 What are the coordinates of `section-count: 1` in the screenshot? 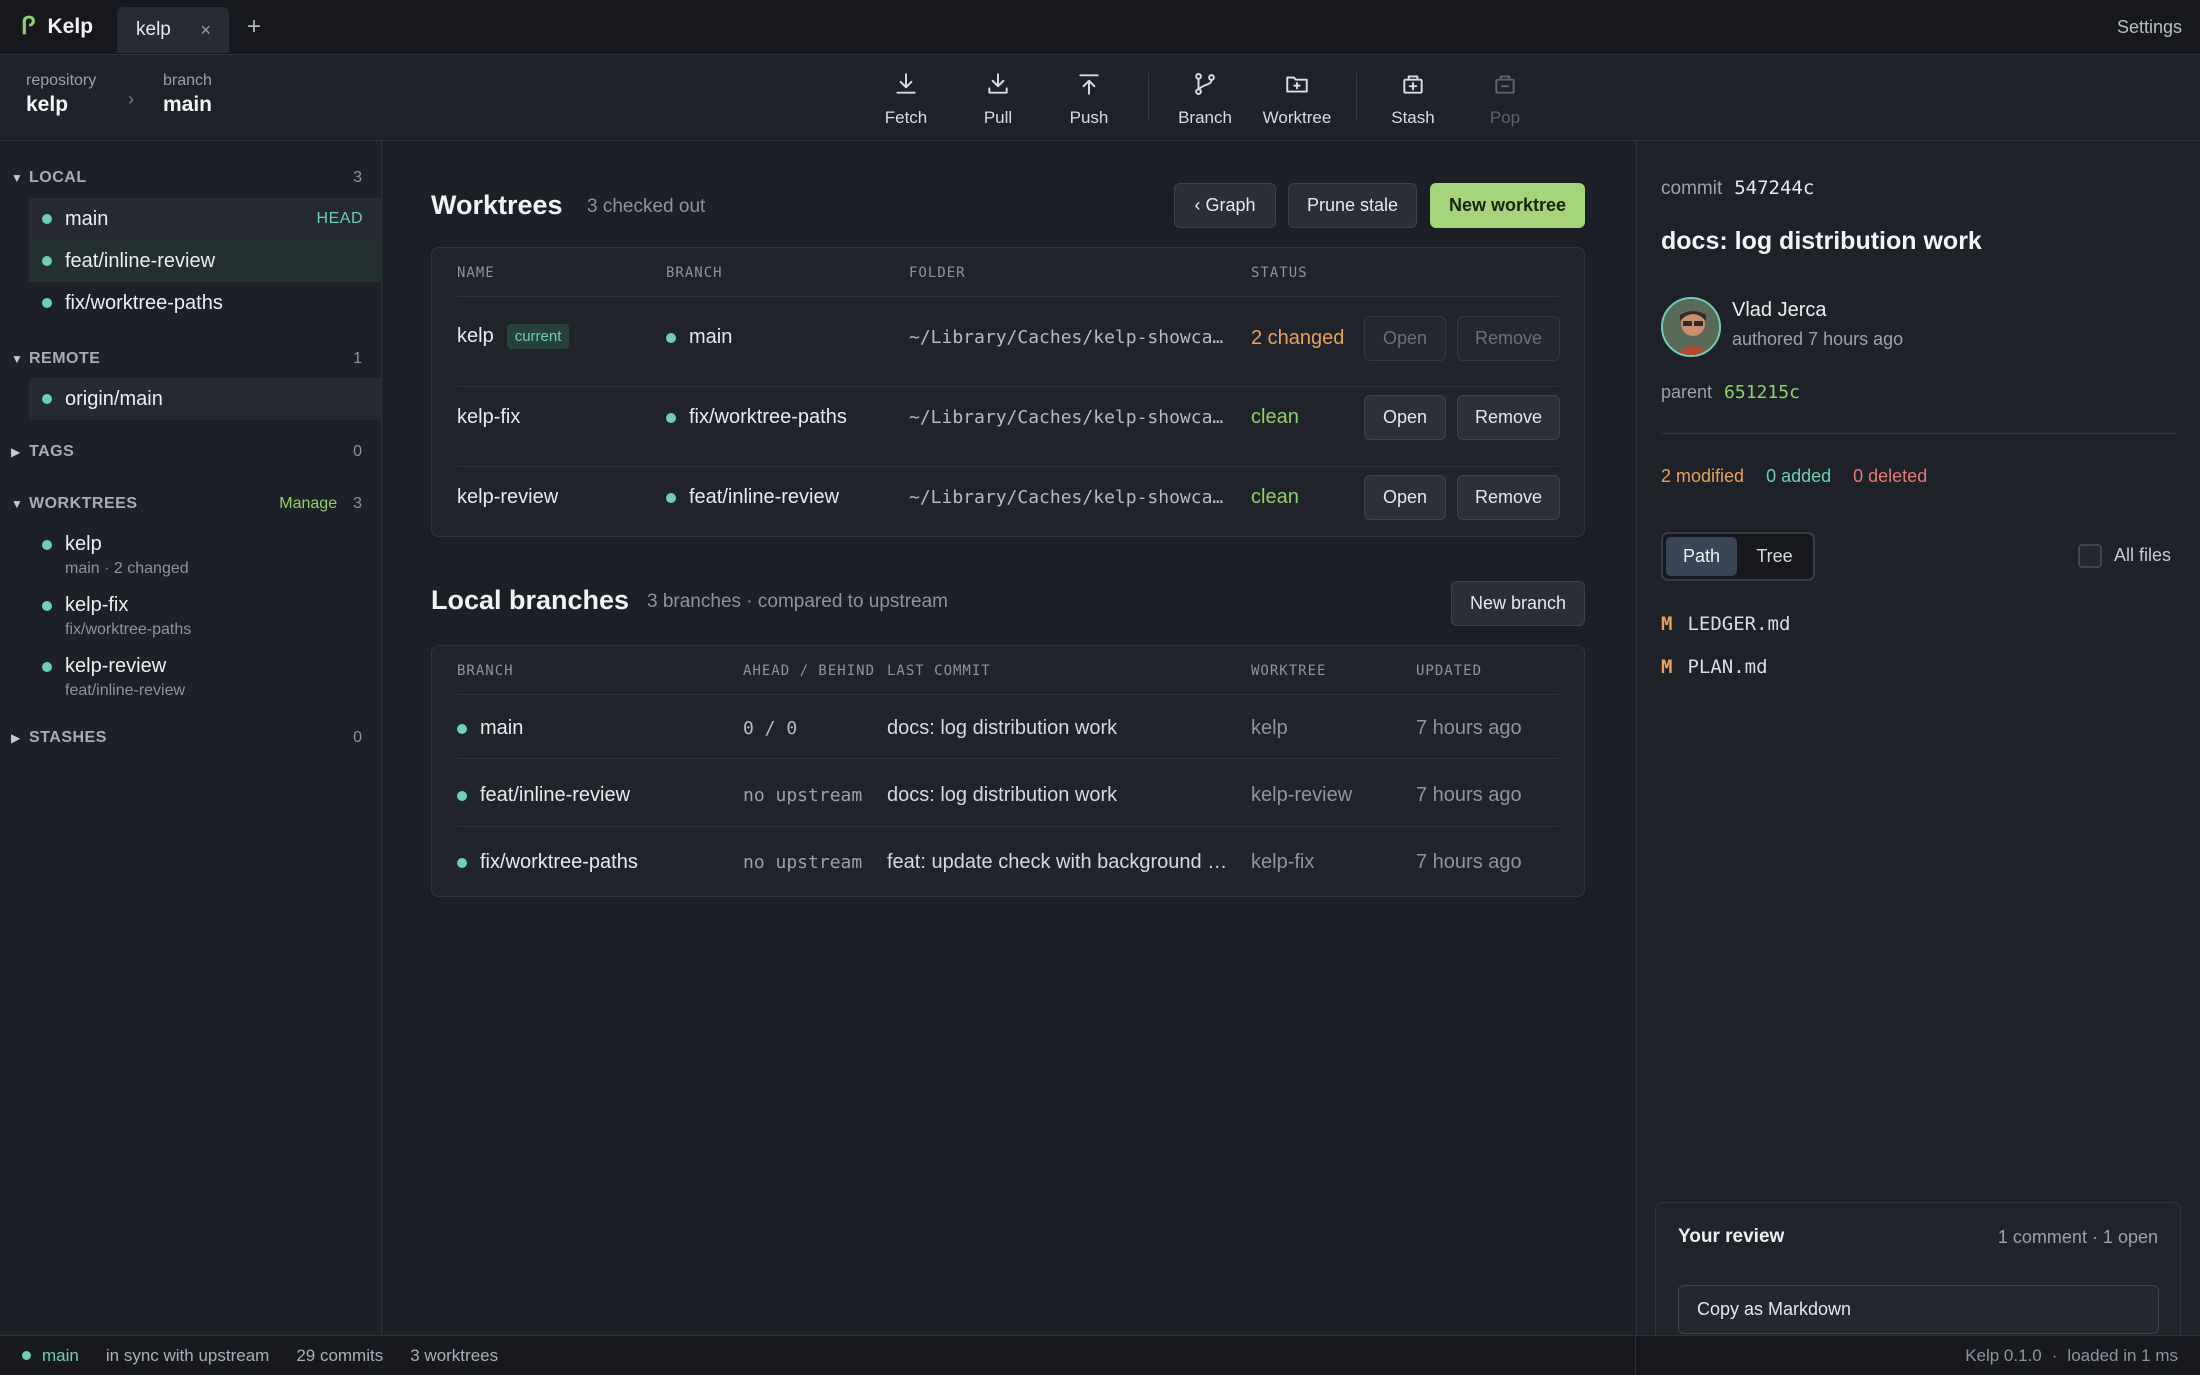 It's located at (357, 358).